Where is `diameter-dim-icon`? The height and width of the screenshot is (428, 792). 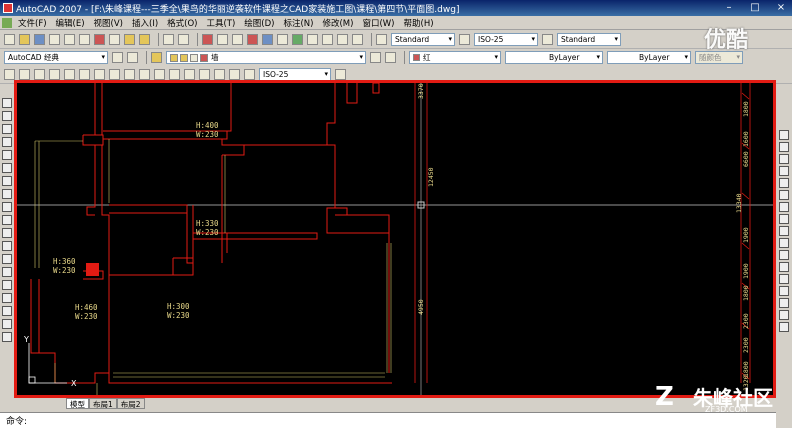 diameter-dim-icon is located at coordinates (99, 74).